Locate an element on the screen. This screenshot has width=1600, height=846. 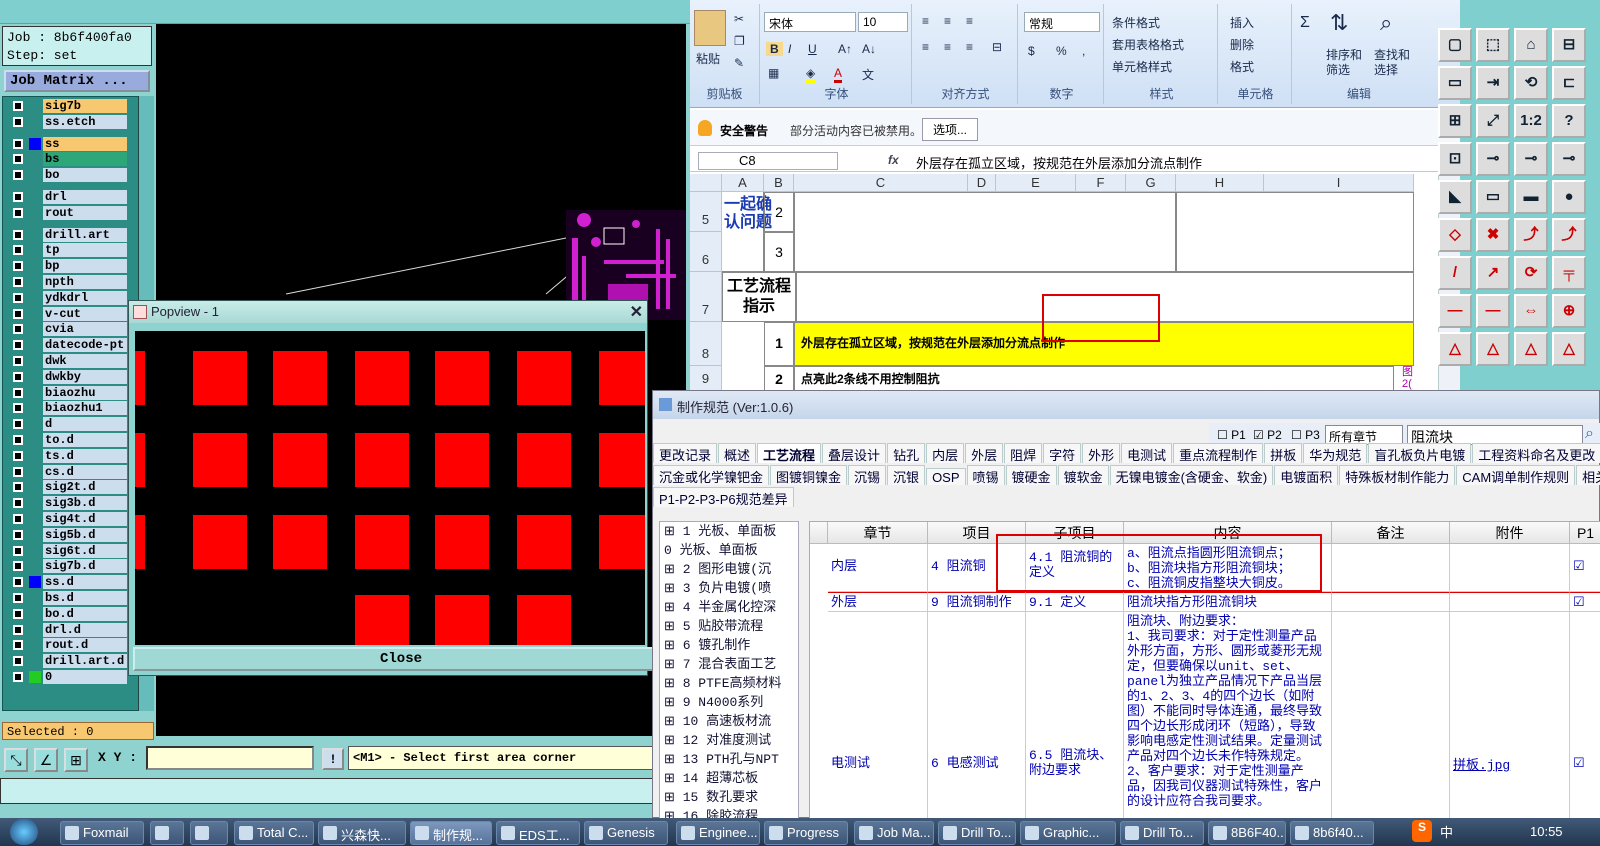
tab-item: 工程资料命名及更改 is located at coordinates (1536, 453).